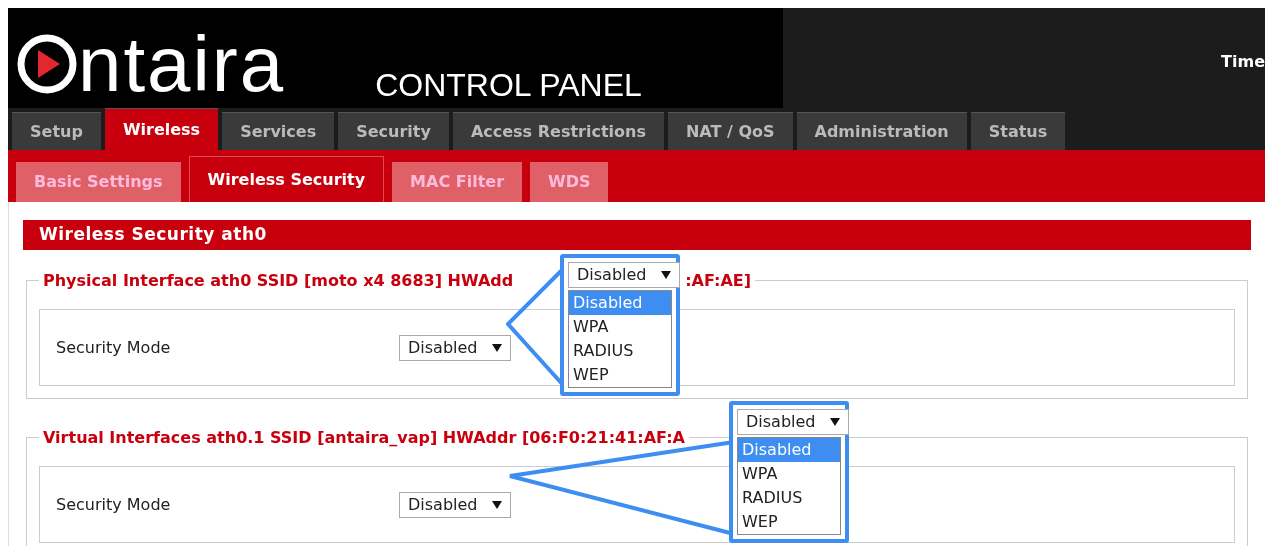 This screenshot has height=546, width=1265. Describe the element at coordinates (278, 281) in the screenshot. I see `fieldset-legend: Physical Interface ath0 SSID [moto x4 8683] HWAdd` at that location.